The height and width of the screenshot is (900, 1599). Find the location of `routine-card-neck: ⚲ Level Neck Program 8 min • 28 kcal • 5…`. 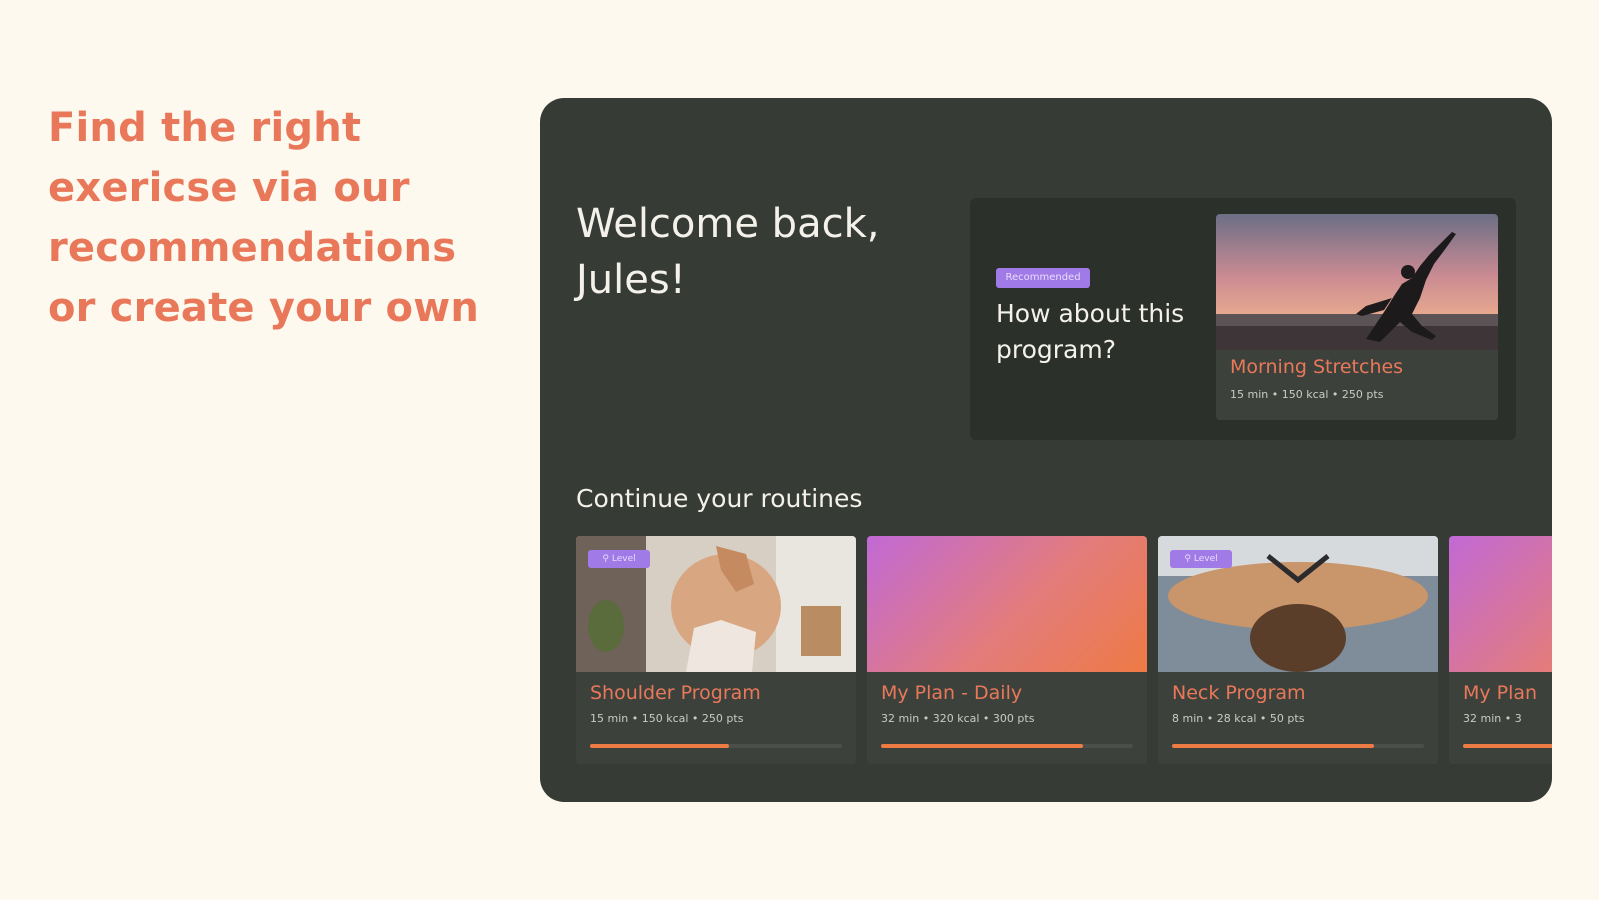

routine-card-neck: ⚲ Level Neck Program 8 min • 28 kcal • 5… is located at coordinates (1298, 650).